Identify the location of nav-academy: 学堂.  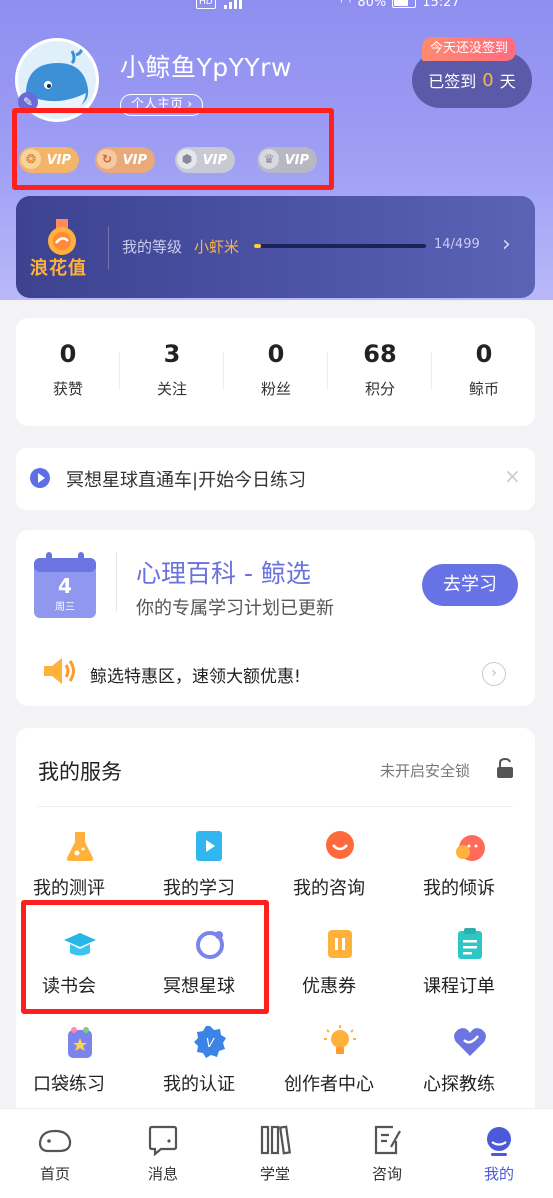
(275, 1153).